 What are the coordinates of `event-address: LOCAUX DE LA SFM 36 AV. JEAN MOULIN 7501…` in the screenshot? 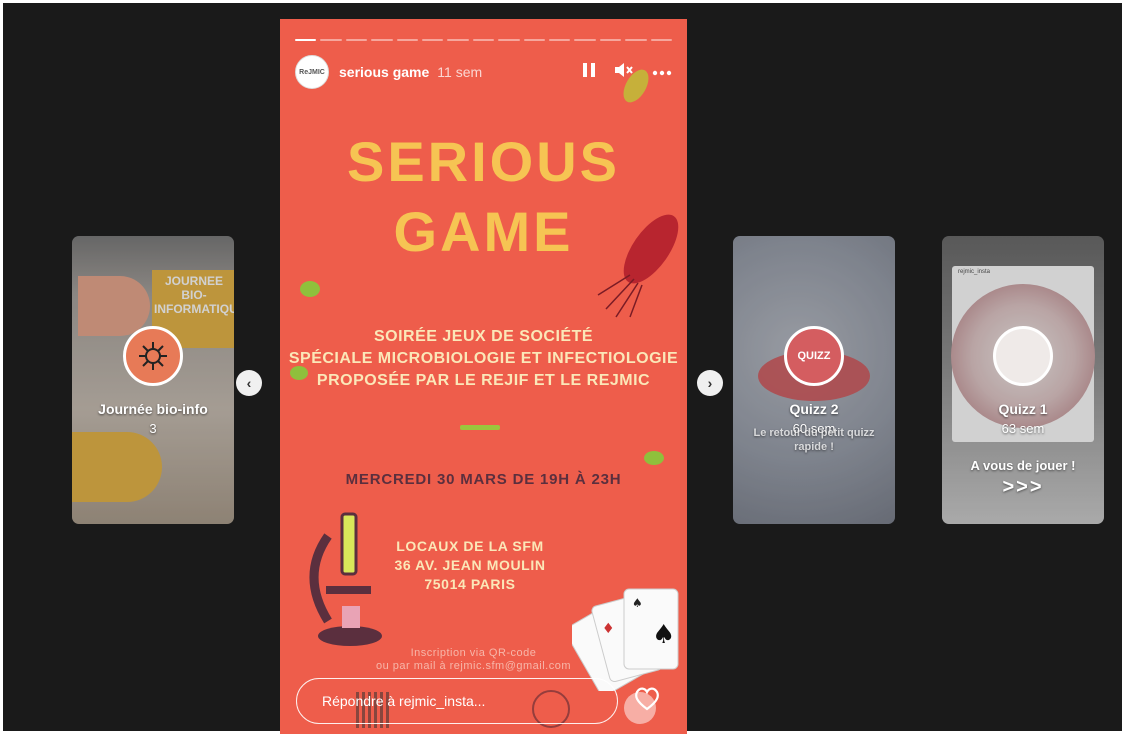 It's located at (470, 565).